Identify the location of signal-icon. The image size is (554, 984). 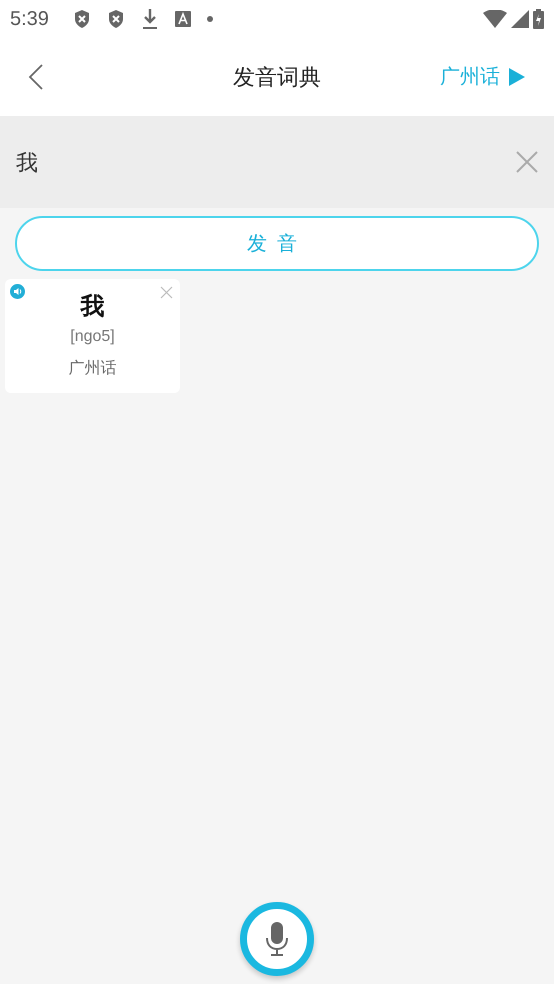
(520, 19).